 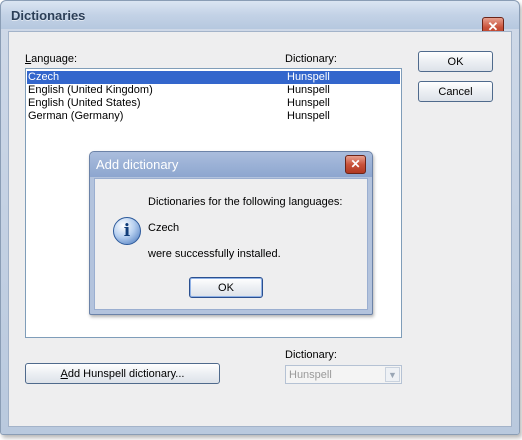 I want to click on list-row: English (United States) Hunspell, so click(x=213, y=103).